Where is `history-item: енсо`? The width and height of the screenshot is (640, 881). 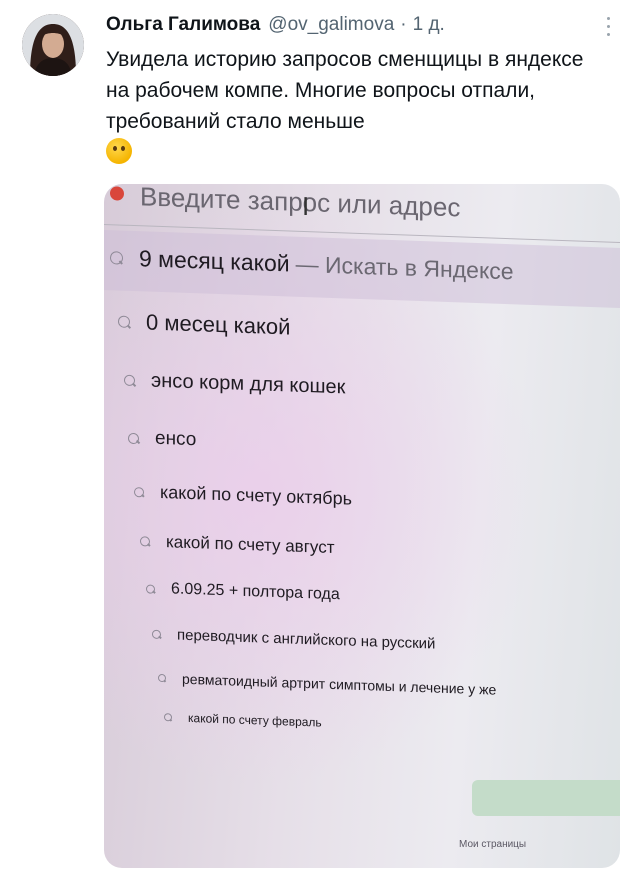 history-item: енсо is located at coordinates (162, 439).